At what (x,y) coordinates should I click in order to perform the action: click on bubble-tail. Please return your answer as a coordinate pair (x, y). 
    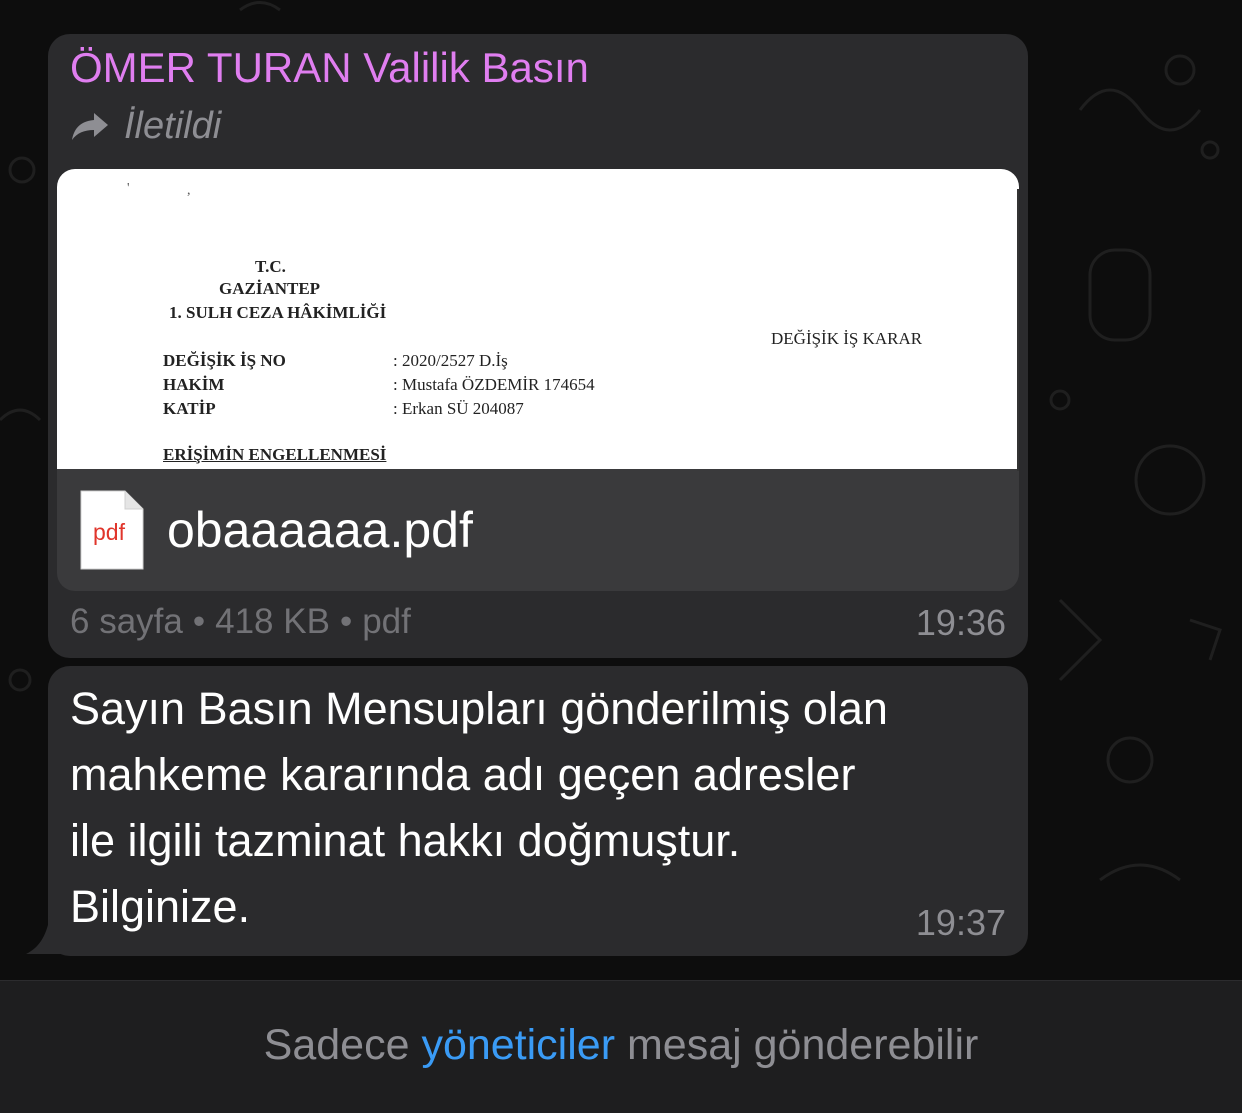
    Looking at the image, I should click on (45, 935).